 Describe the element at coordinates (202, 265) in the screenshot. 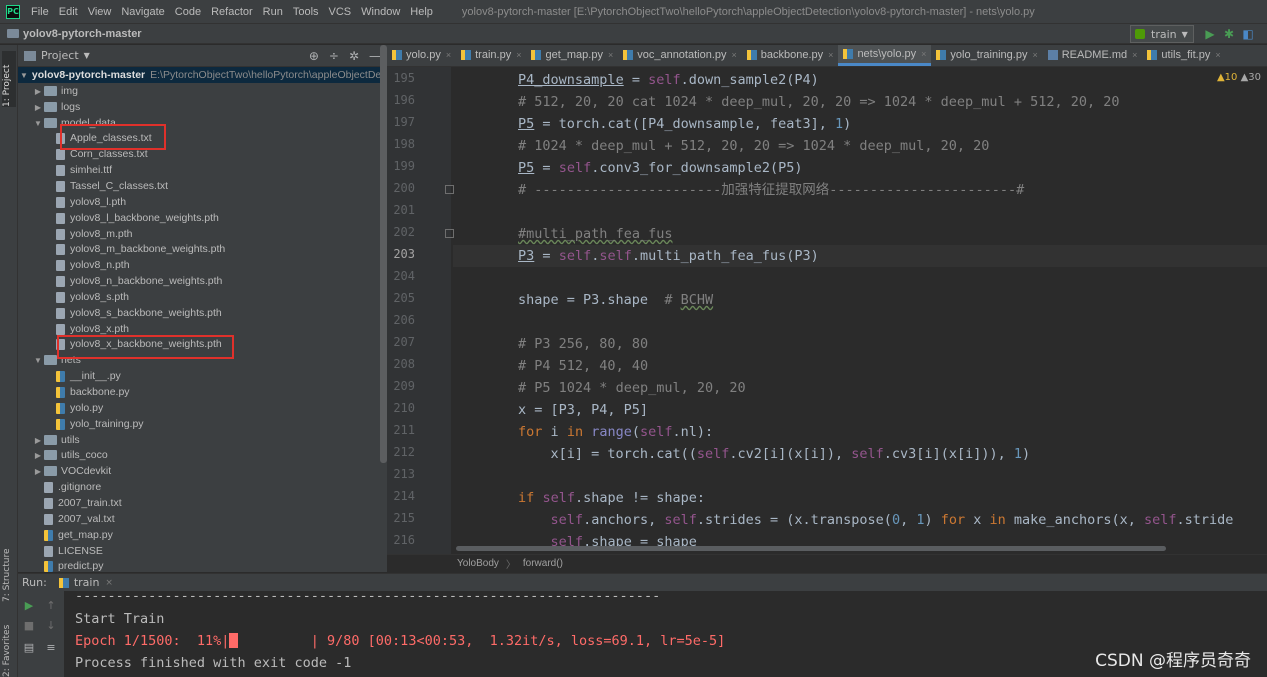

I see `tree-file: yolov8_n.pth` at that location.